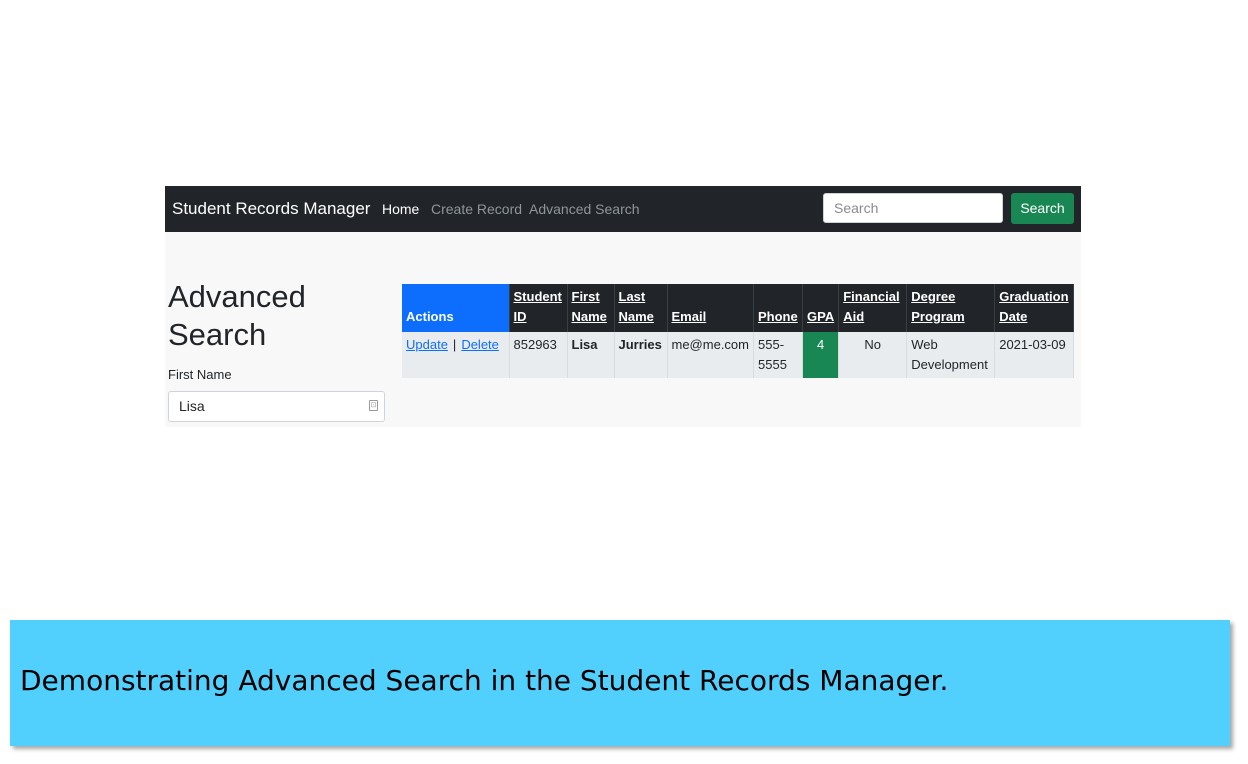 The image size is (1248, 764). I want to click on first-name-label: First Name, so click(200, 374).